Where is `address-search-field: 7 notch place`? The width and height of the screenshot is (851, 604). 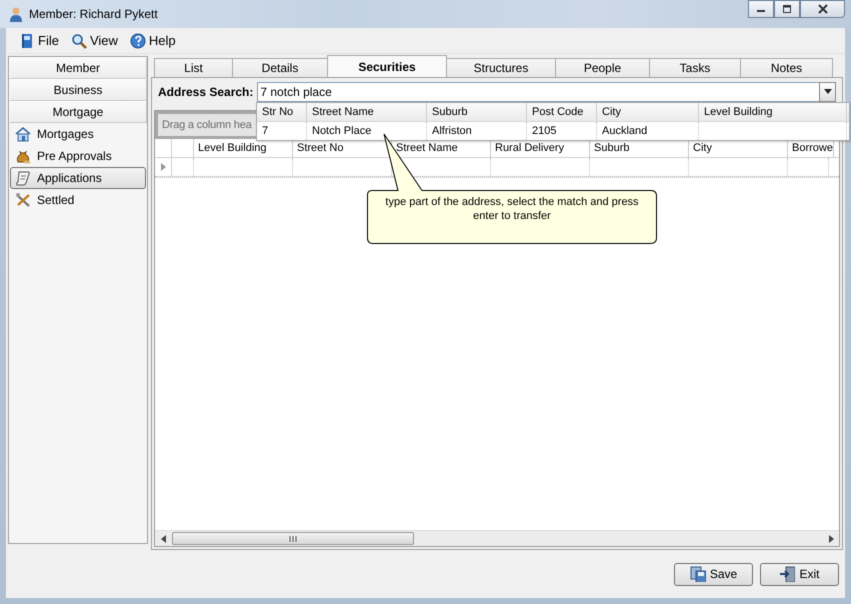
address-search-field: 7 notch place is located at coordinates (538, 92).